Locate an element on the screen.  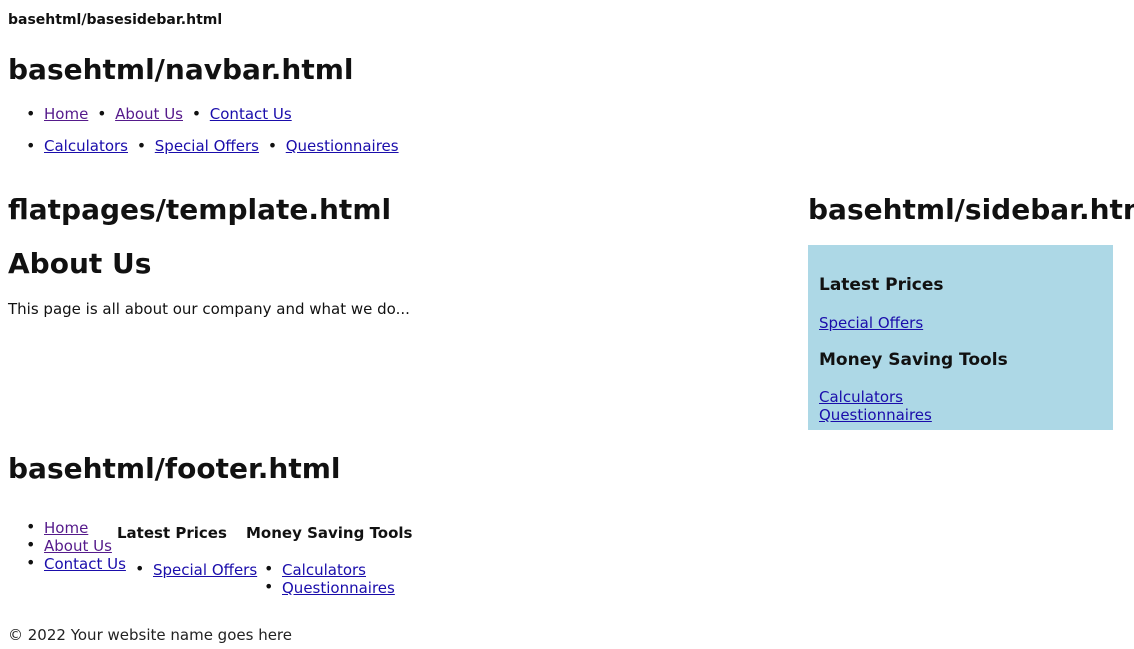
nav-about-link: About Us is located at coordinates (149, 114).